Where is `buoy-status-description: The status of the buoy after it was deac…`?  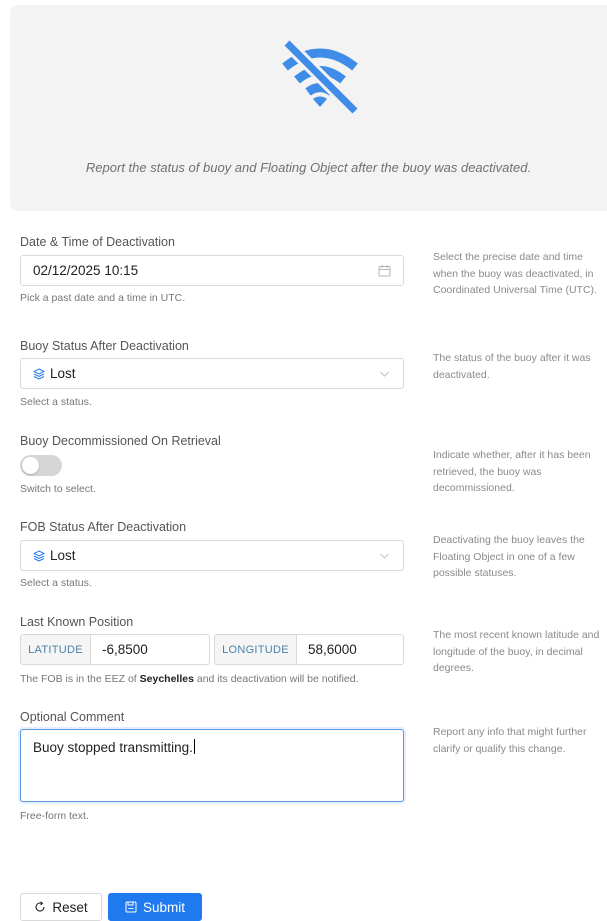
buoy-status-description: The status of the buoy after it was deac… is located at coordinates (512, 366).